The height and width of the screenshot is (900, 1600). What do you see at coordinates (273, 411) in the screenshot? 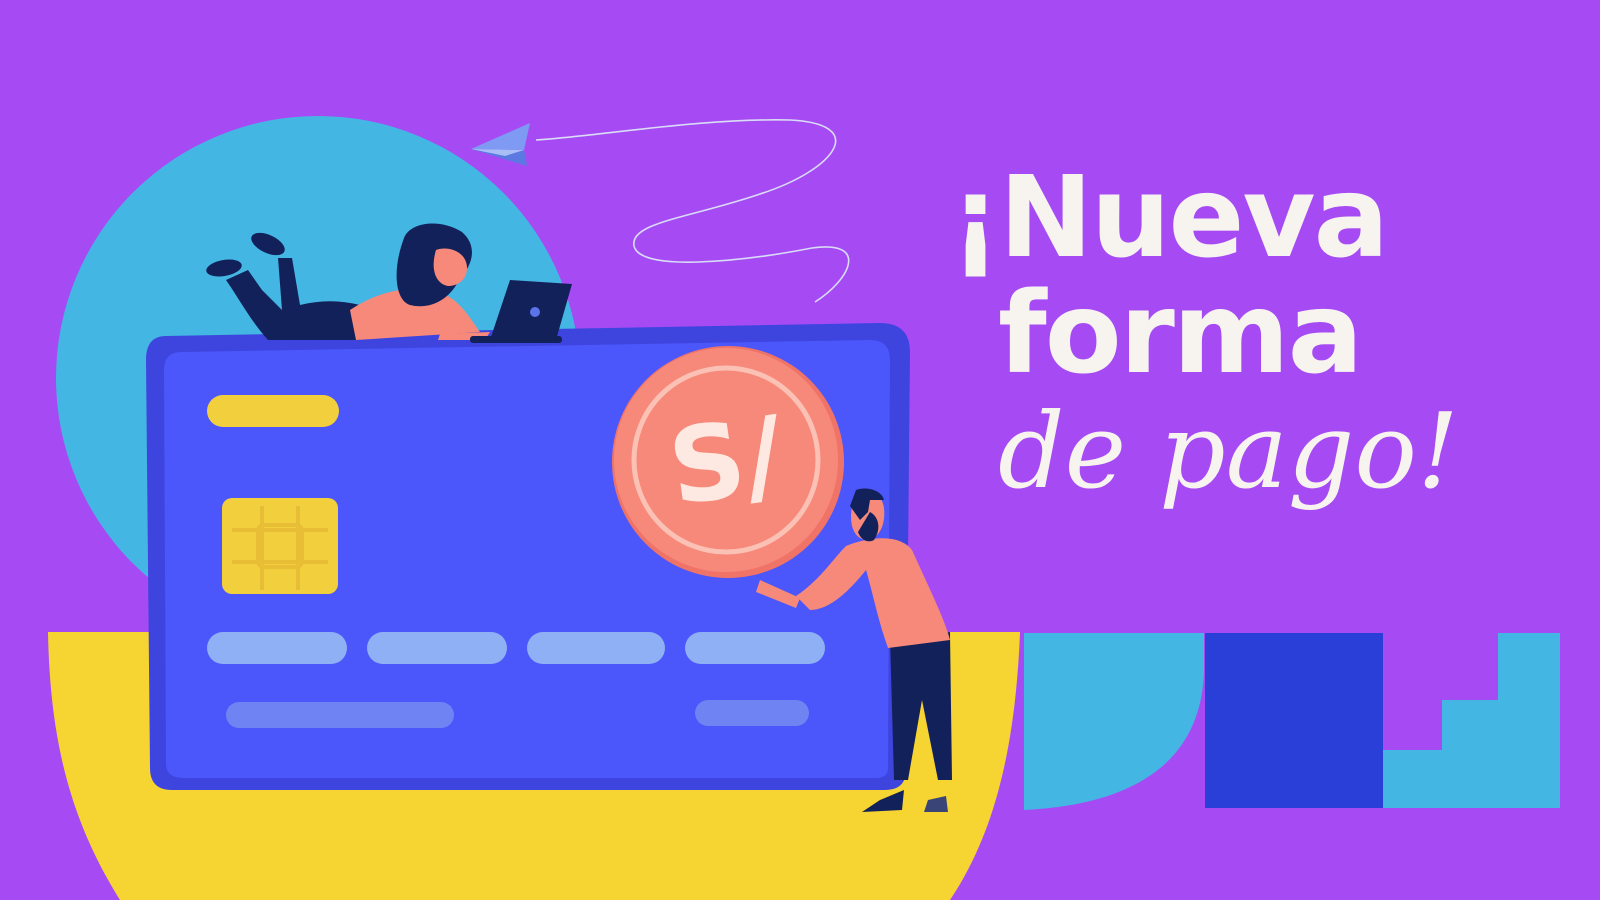
I see `card-yellow-bar` at bounding box center [273, 411].